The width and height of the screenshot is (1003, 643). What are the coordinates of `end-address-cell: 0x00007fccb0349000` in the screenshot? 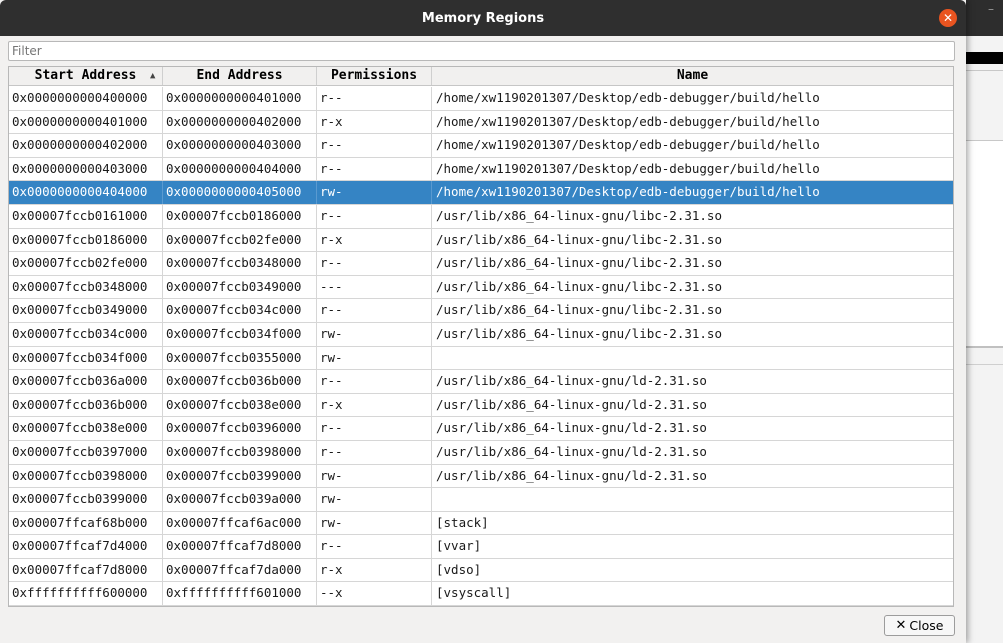 It's located at (240, 287).